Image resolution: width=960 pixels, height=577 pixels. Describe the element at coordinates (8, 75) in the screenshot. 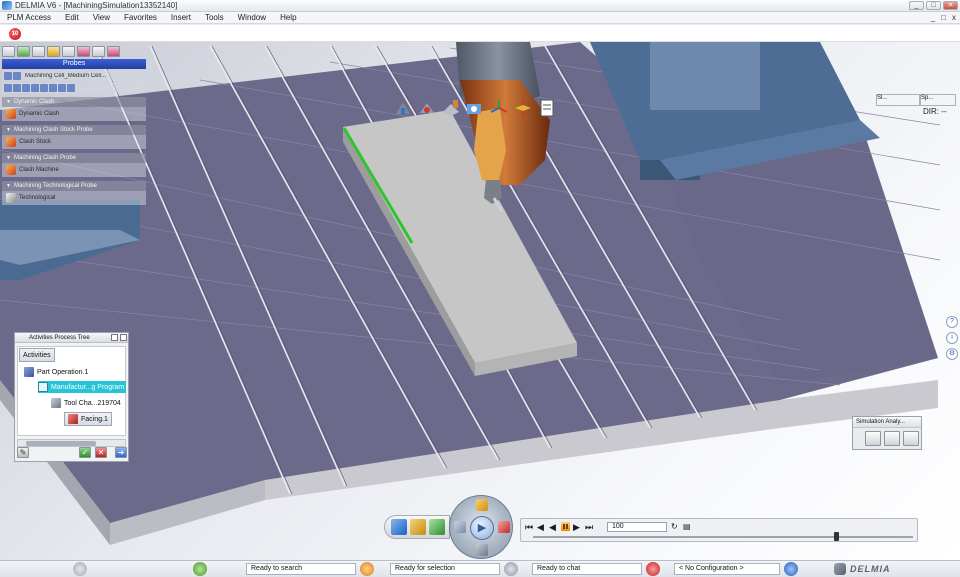

I see `arrow-left-icon` at that location.